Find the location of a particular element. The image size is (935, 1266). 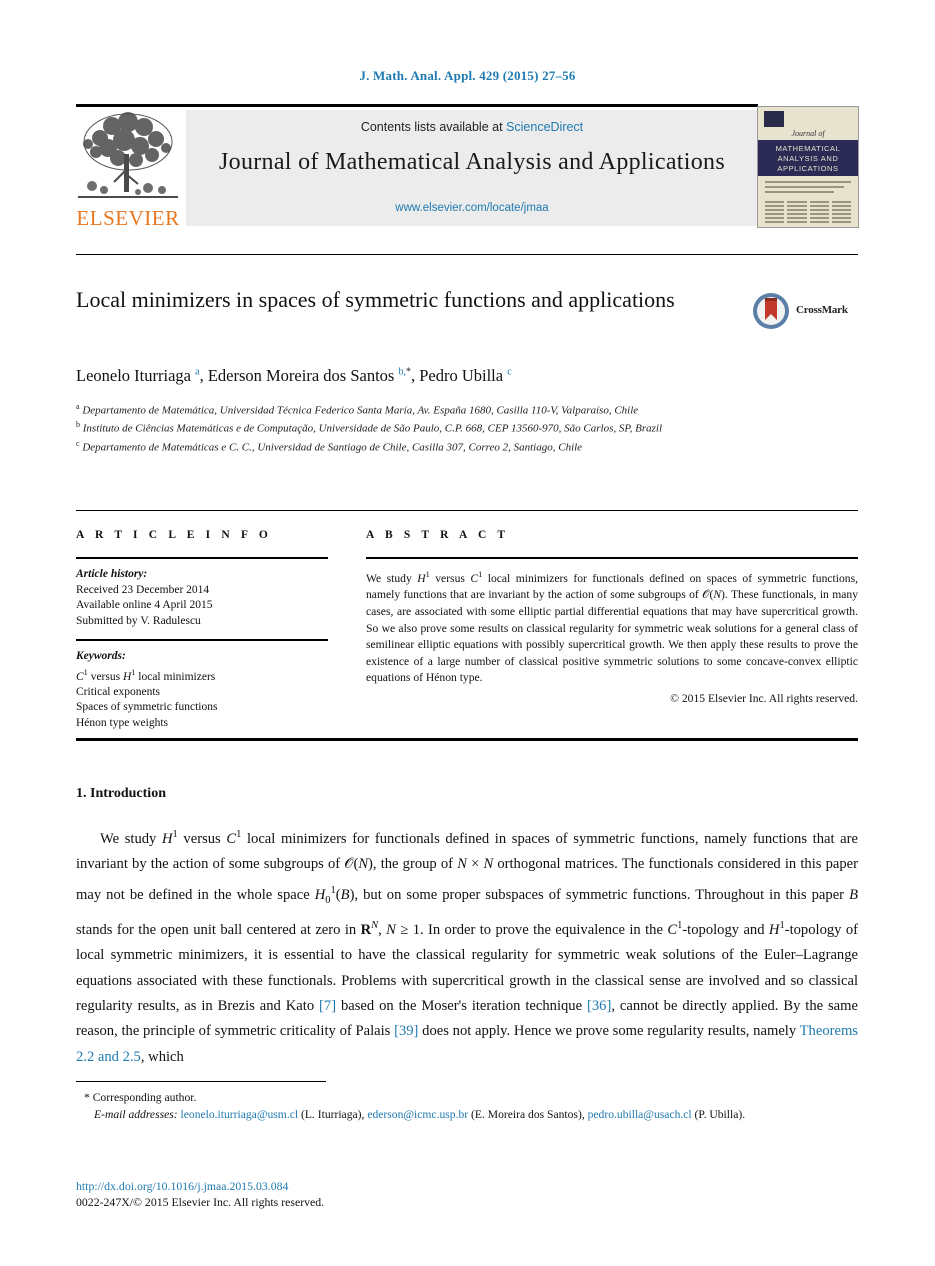

contents-label: Contents lists available at is located at coordinates (431, 127).